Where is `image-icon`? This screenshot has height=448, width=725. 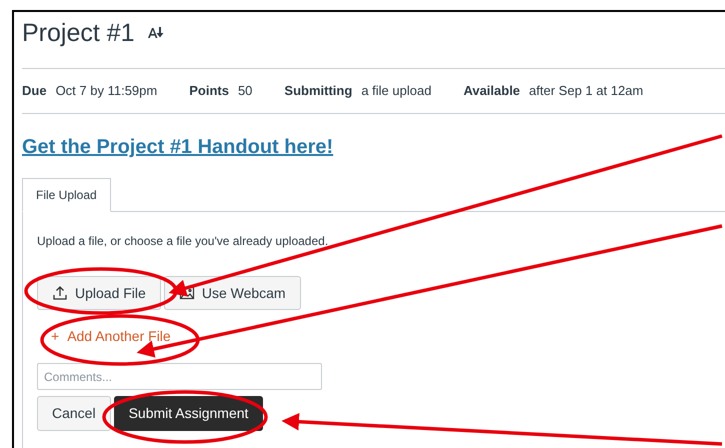 image-icon is located at coordinates (186, 293).